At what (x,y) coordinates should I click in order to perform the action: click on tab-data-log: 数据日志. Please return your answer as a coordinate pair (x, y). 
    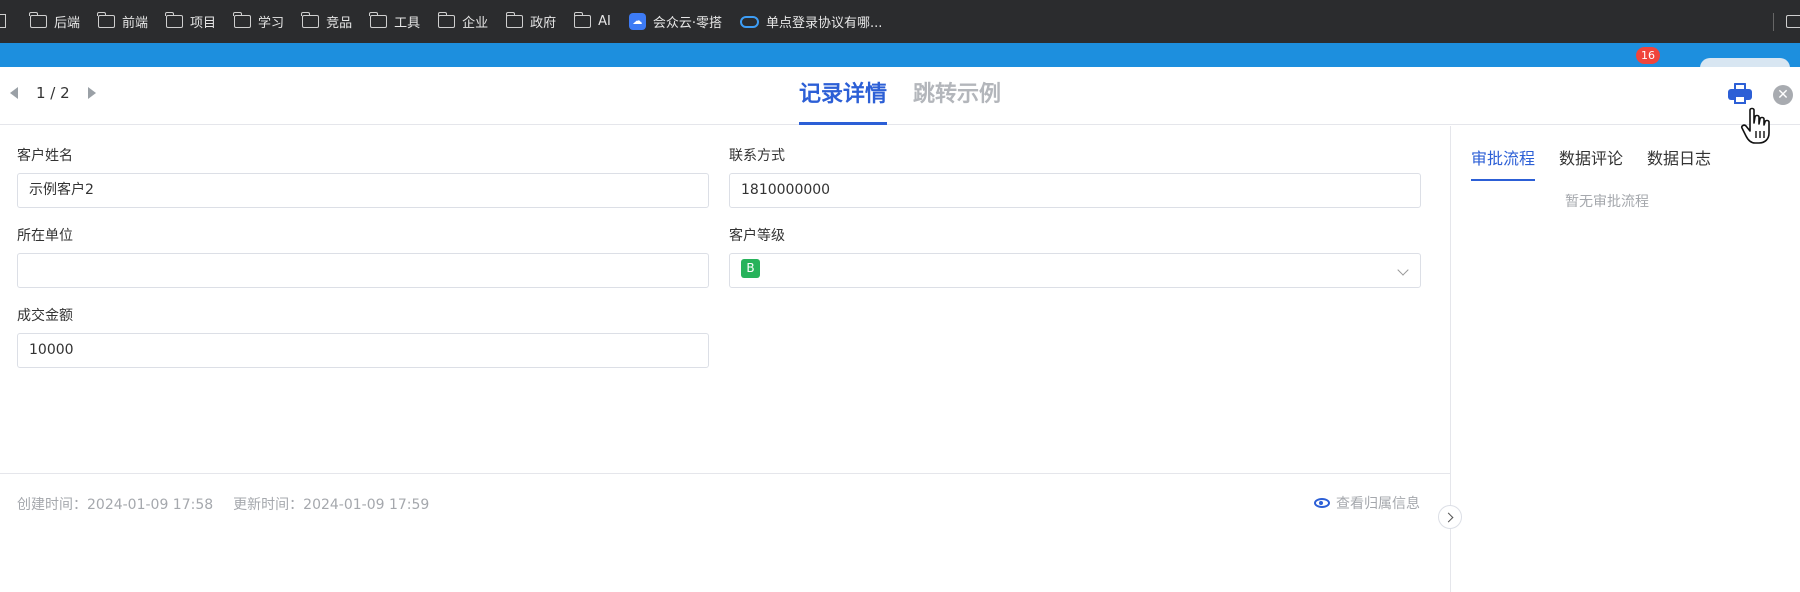
    Looking at the image, I should click on (1679, 164).